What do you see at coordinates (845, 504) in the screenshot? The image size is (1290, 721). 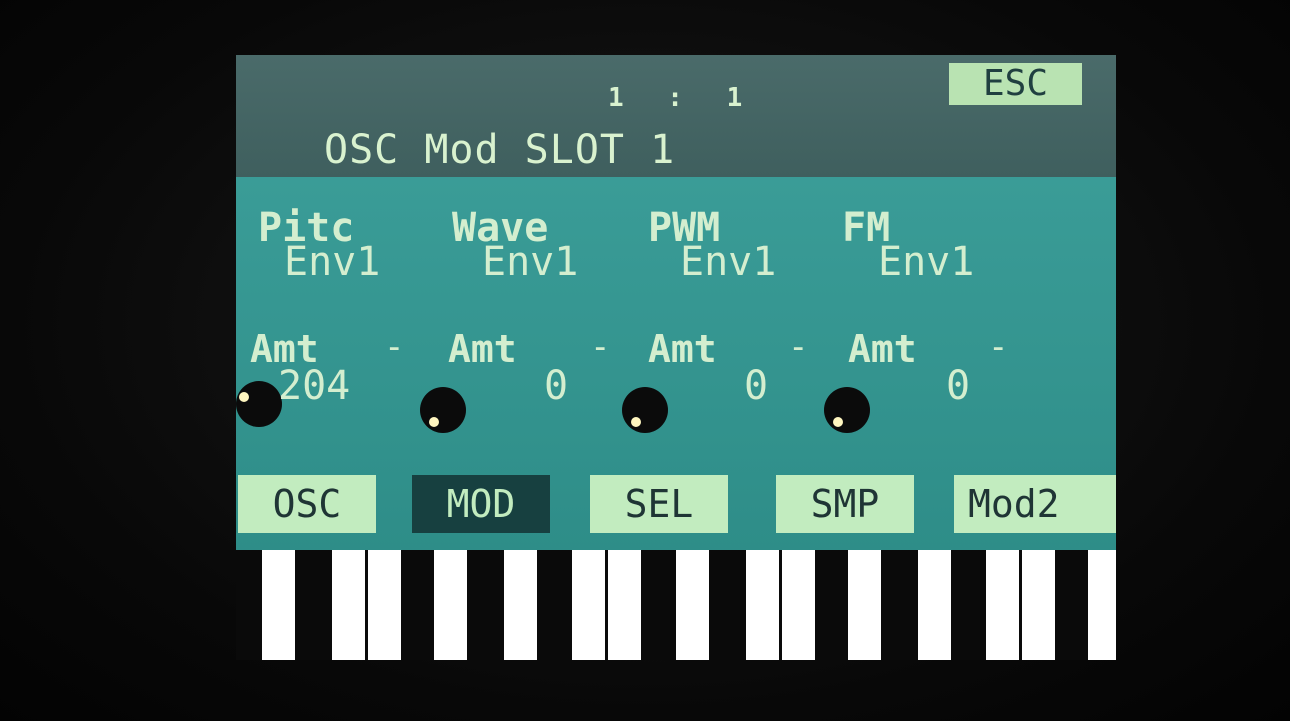 I see `softkey-smp: SMP` at bounding box center [845, 504].